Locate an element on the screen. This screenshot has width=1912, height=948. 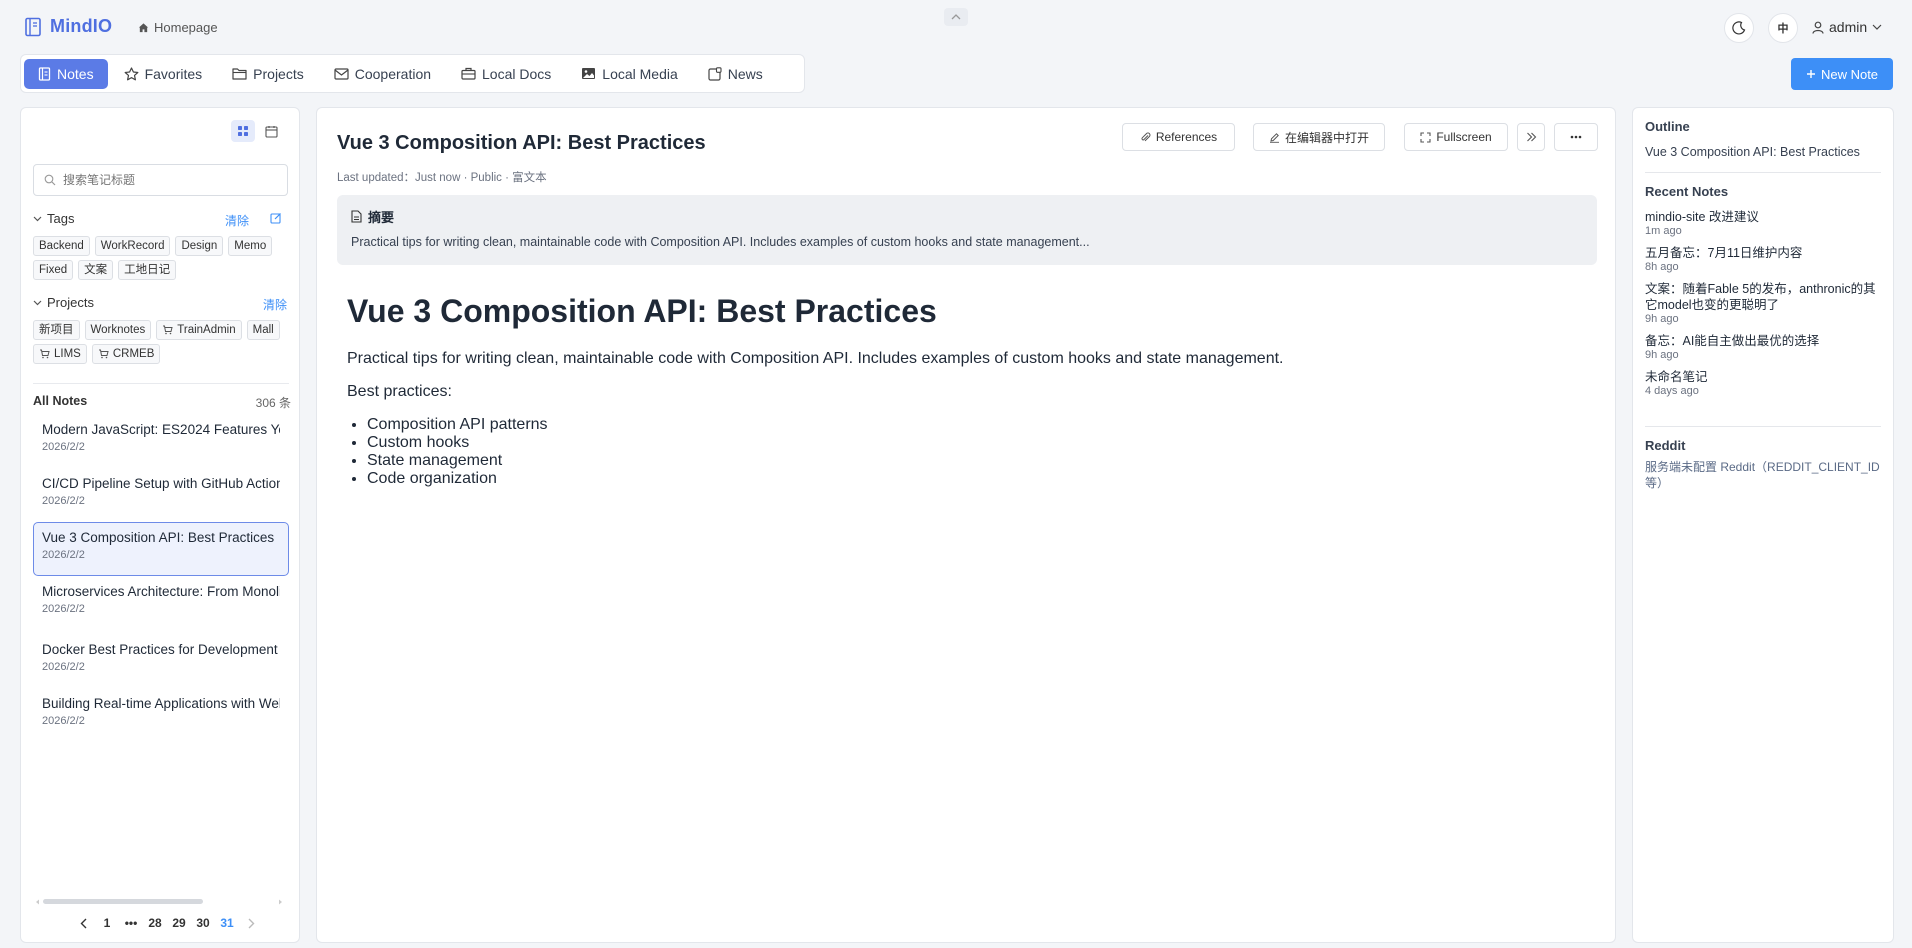
tab-cooperation: Cooperation is located at coordinates (382, 74).